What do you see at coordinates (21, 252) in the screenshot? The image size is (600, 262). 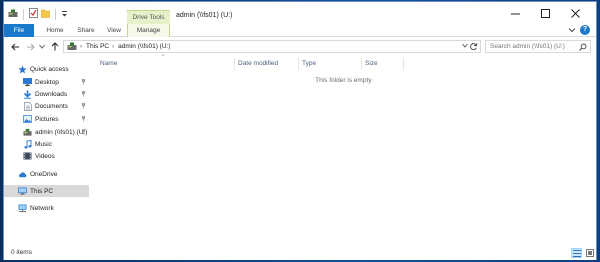 I see `item-count: 0 items` at bounding box center [21, 252].